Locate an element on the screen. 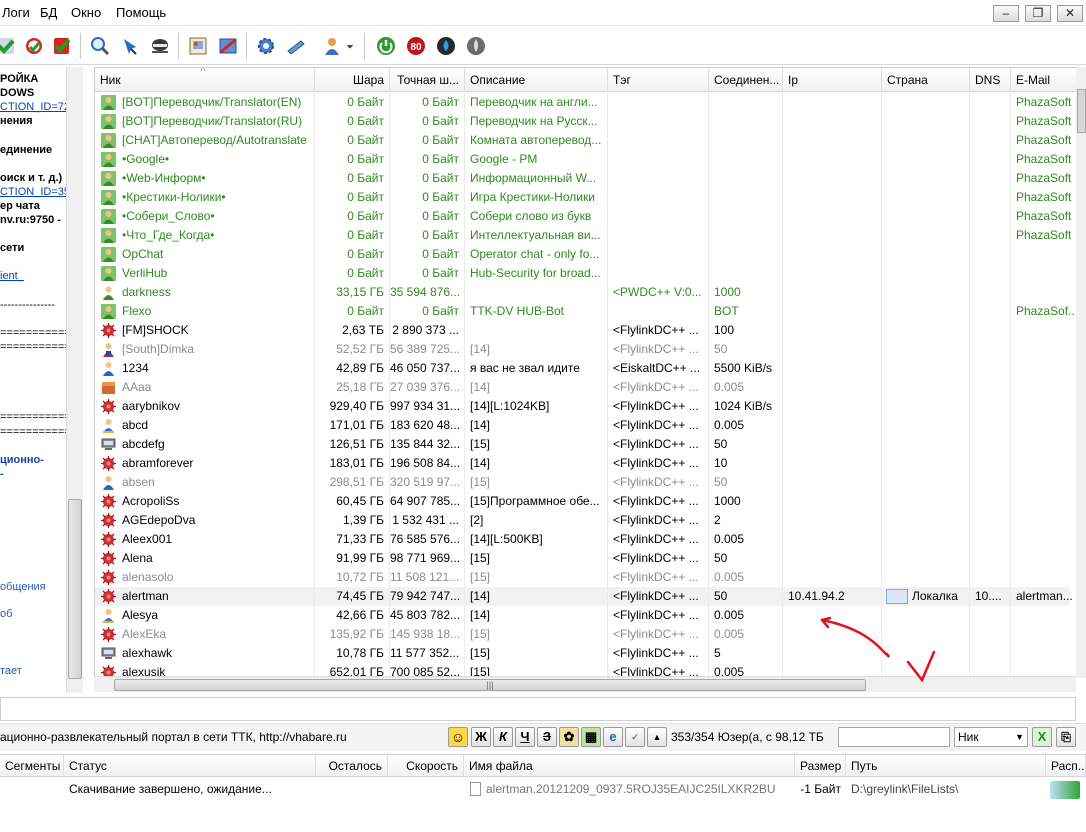 This screenshot has width=1086, height=832. speed-limit-icon: 80 is located at coordinates (416, 46).